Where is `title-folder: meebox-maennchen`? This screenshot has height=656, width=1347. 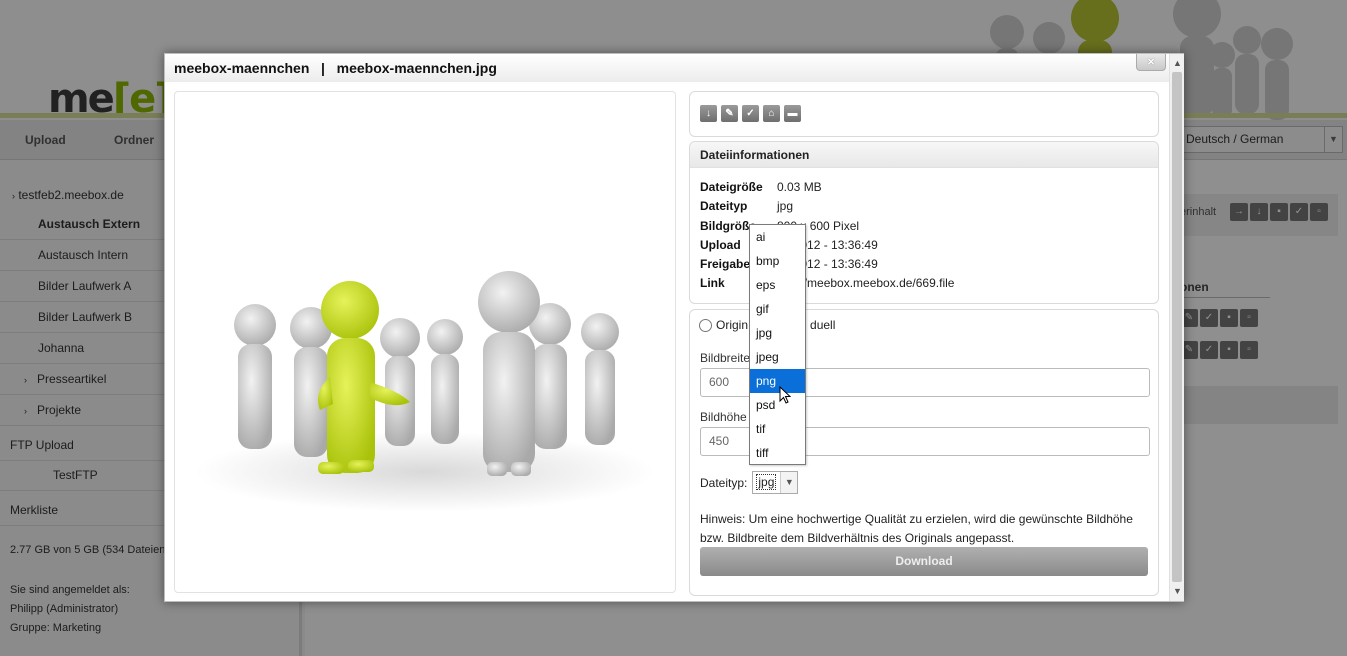 title-folder: meebox-maennchen is located at coordinates (242, 68).